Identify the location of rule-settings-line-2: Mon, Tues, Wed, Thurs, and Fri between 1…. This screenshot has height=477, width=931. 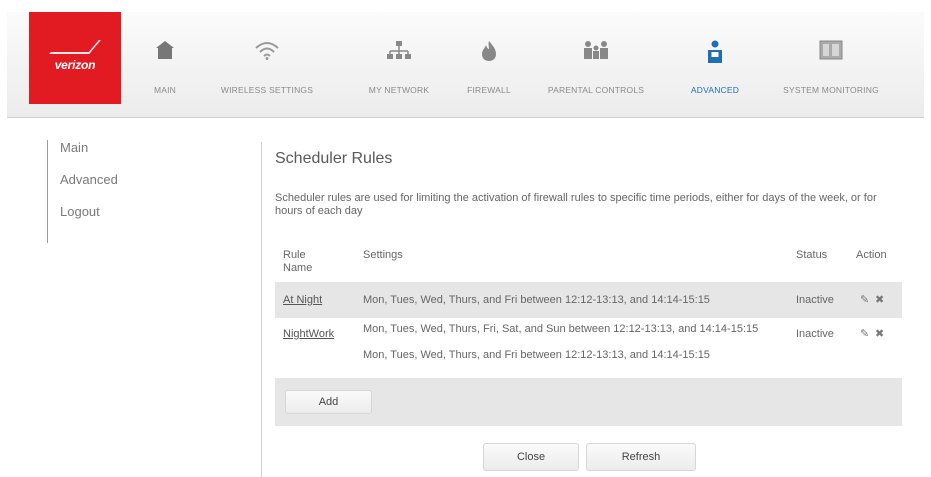
(536, 355).